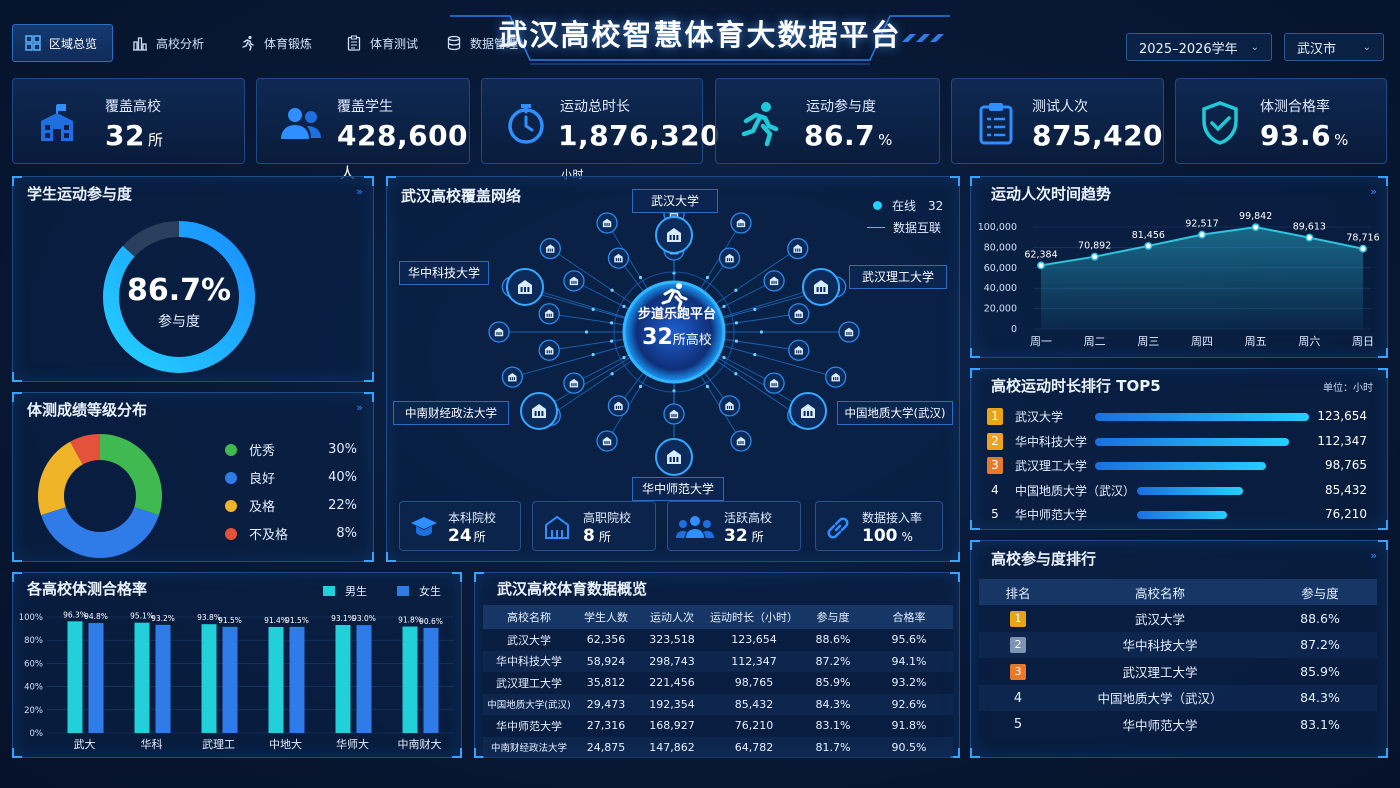  I want to click on data-label: 92,517, so click(1201, 224).